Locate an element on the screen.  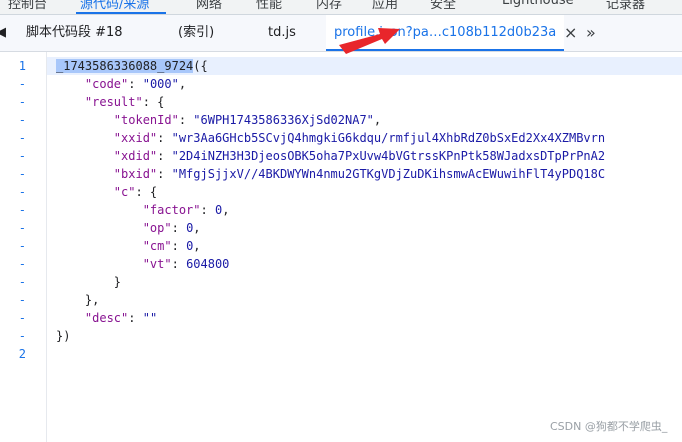
arrow-shape is located at coordinates (369, 41).